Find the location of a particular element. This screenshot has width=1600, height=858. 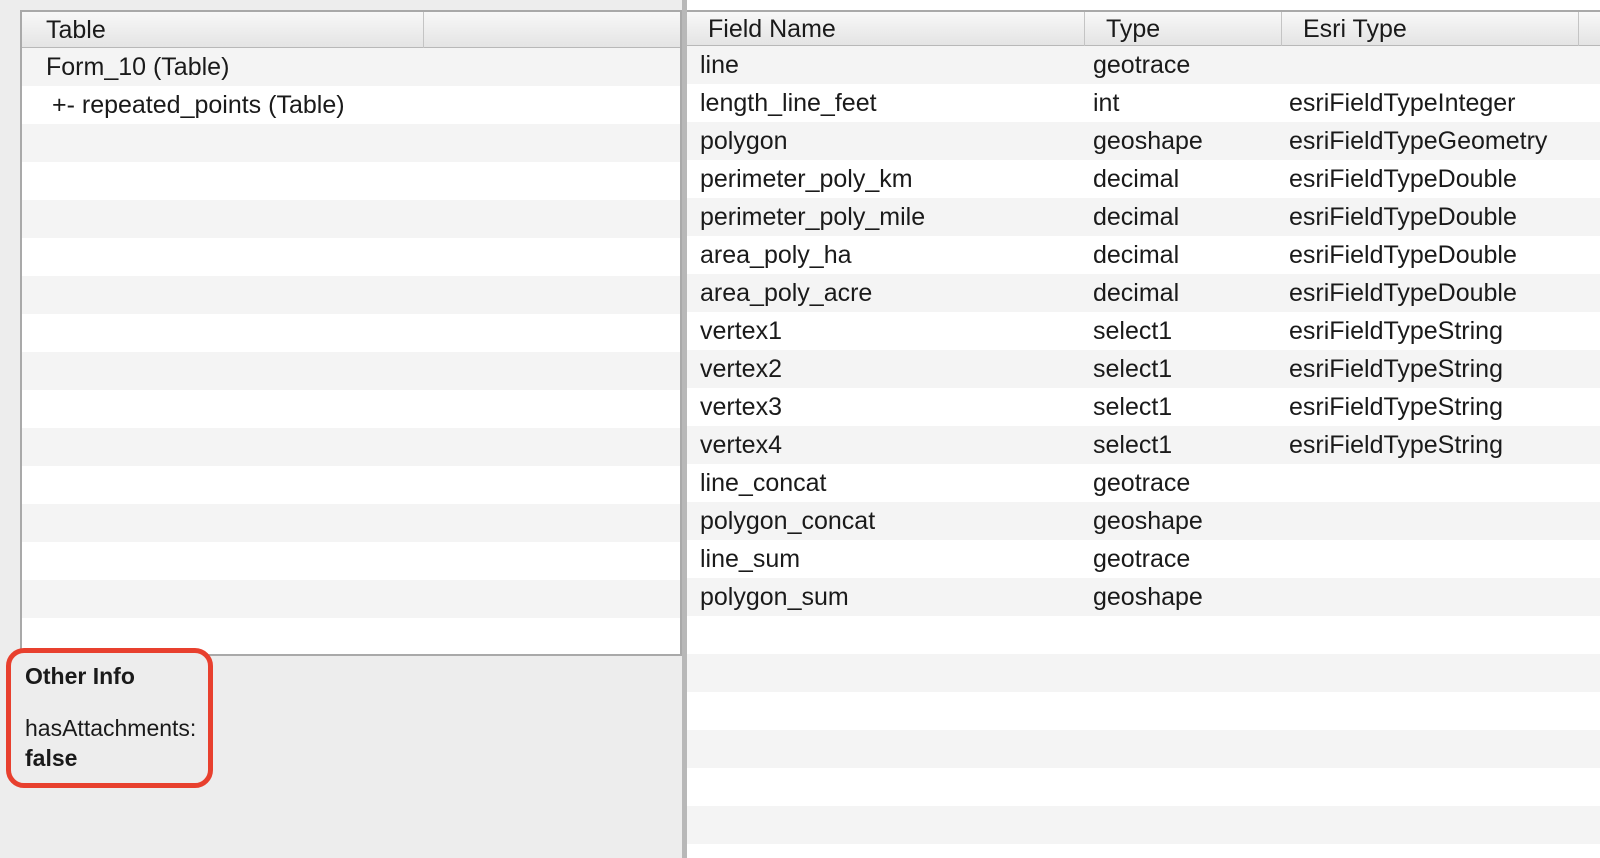

table-row: polygon_concat geoshape is located at coordinates (1143, 521).